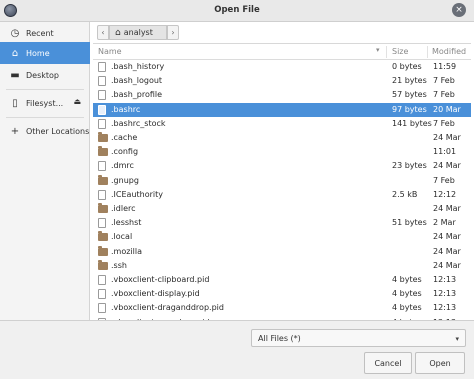 This screenshot has height=379, width=474. What do you see at coordinates (378, 50) in the screenshot?
I see `sort-descending-icon: ▾` at bounding box center [378, 50].